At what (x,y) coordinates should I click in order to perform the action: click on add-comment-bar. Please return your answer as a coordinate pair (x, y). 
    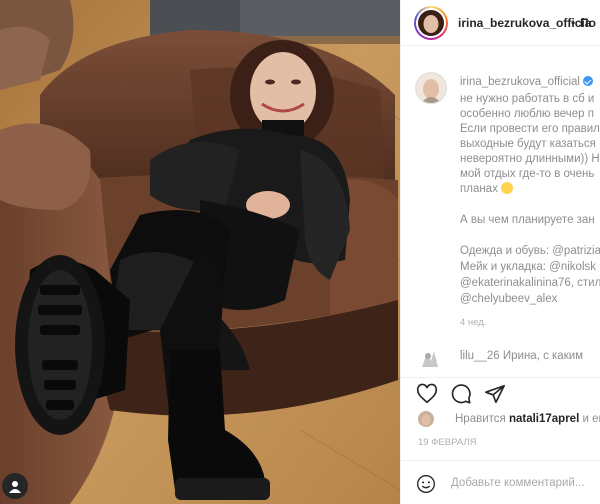
    Looking at the image, I should click on (500, 482).